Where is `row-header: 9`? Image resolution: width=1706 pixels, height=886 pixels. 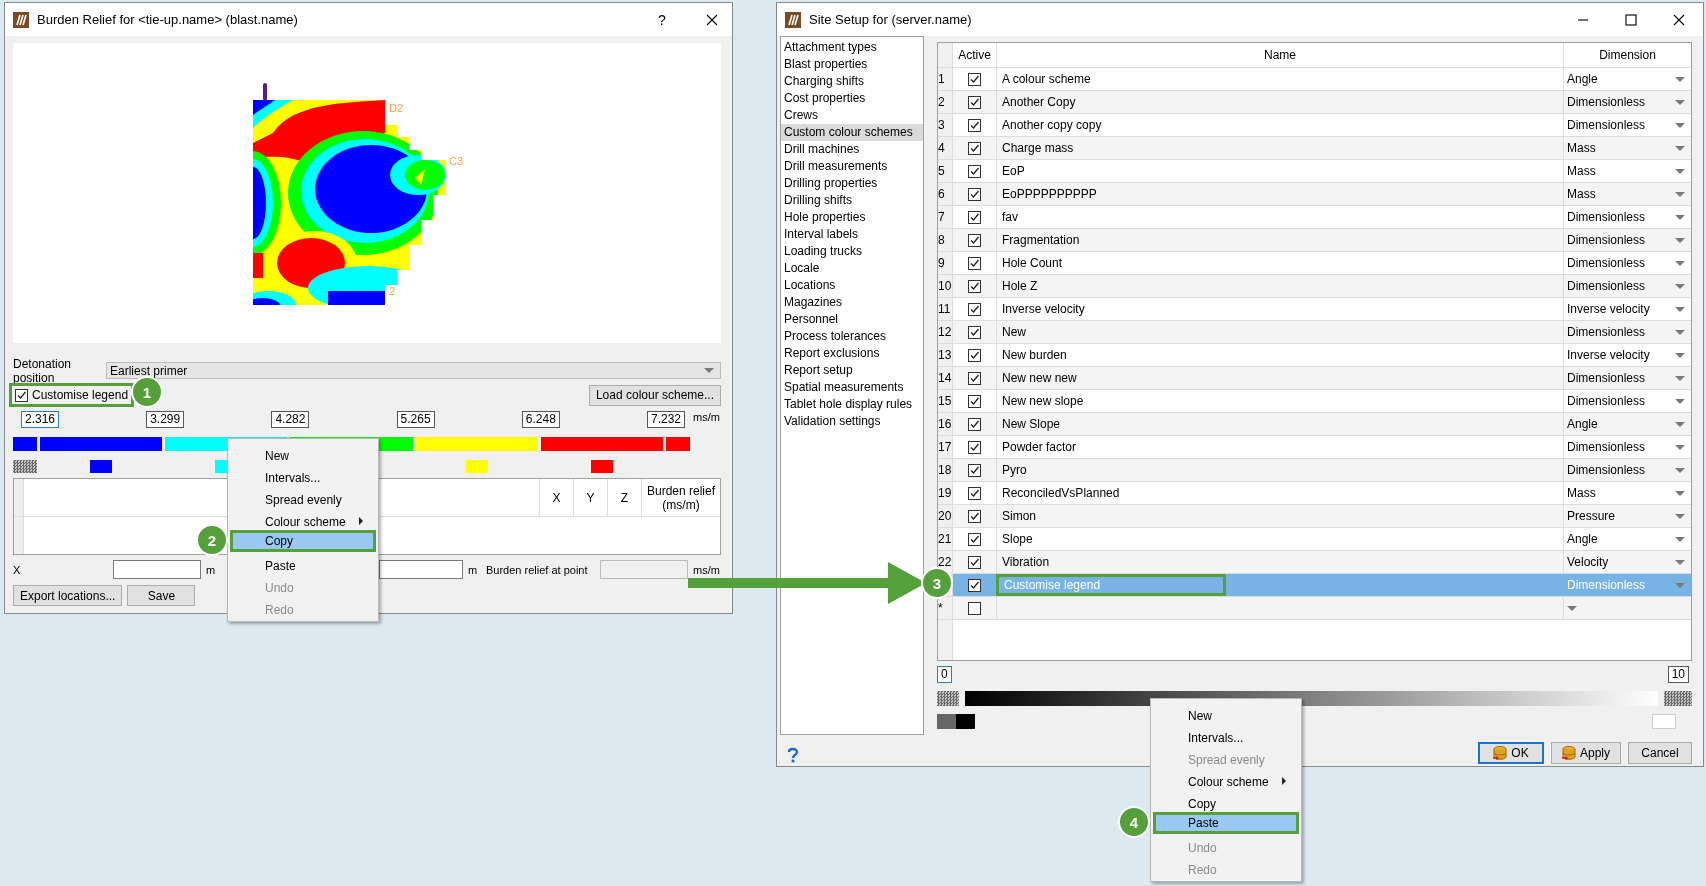 row-header: 9 is located at coordinates (945, 263).